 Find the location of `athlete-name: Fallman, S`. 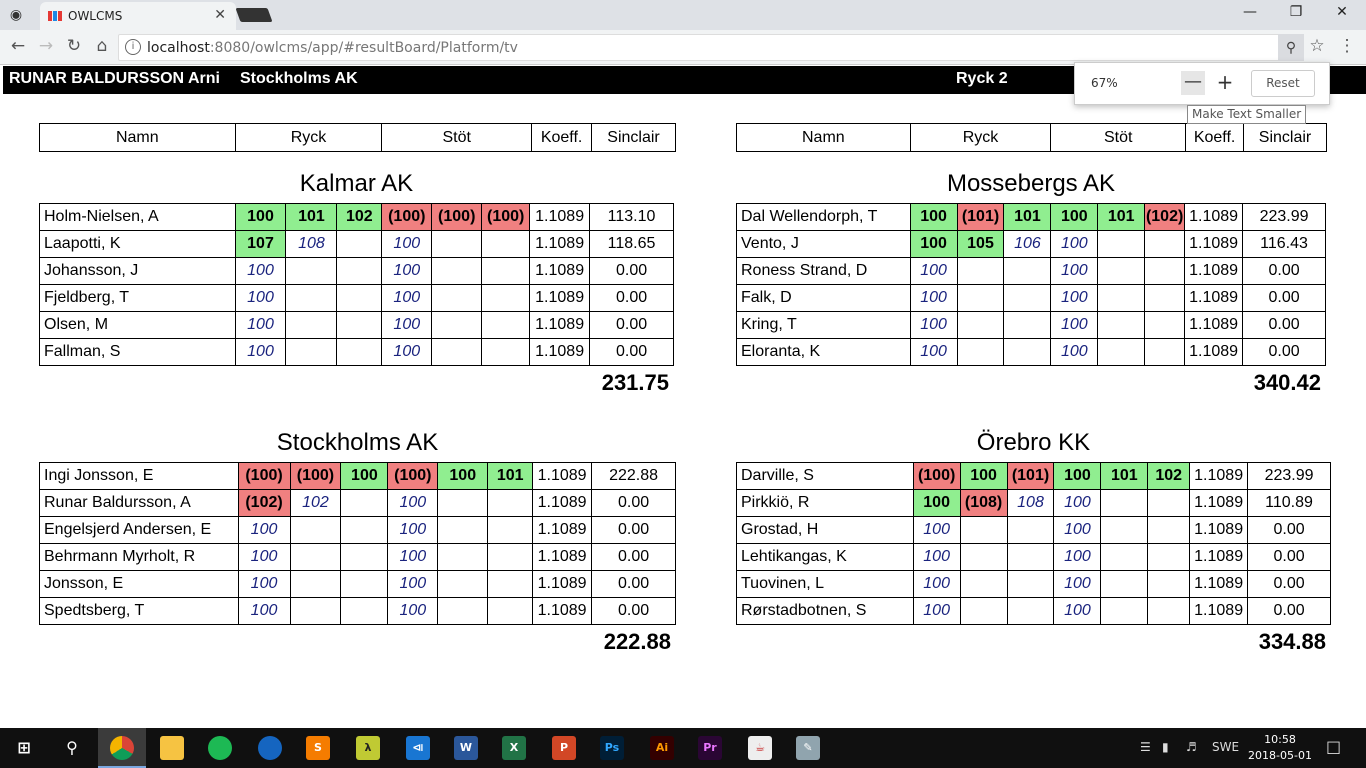

athlete-name: Fallman, S is located at coordinates (137, 352).